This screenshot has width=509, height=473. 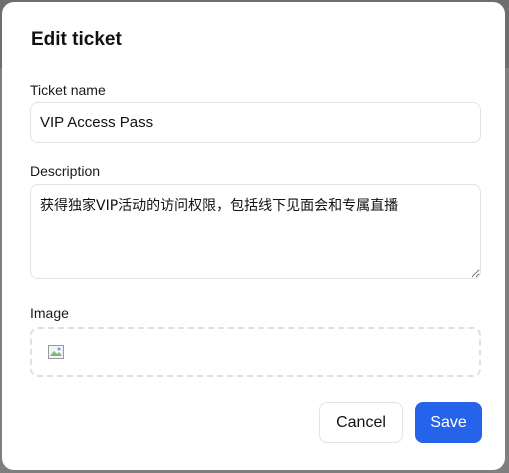 I want to click on ticket-name-input, so click(x=255, y=122).